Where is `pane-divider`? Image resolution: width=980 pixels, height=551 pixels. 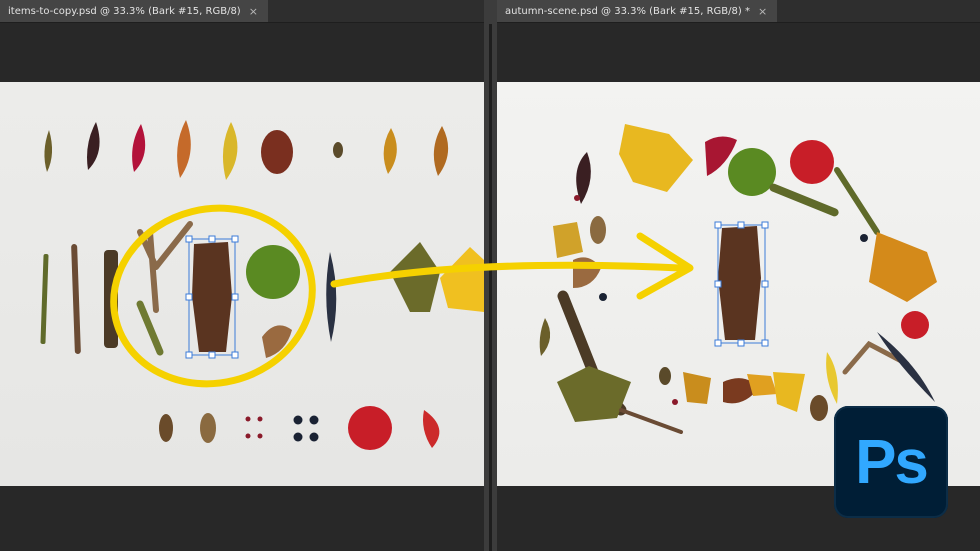
pane-divider is located at coordinates (490, 275).